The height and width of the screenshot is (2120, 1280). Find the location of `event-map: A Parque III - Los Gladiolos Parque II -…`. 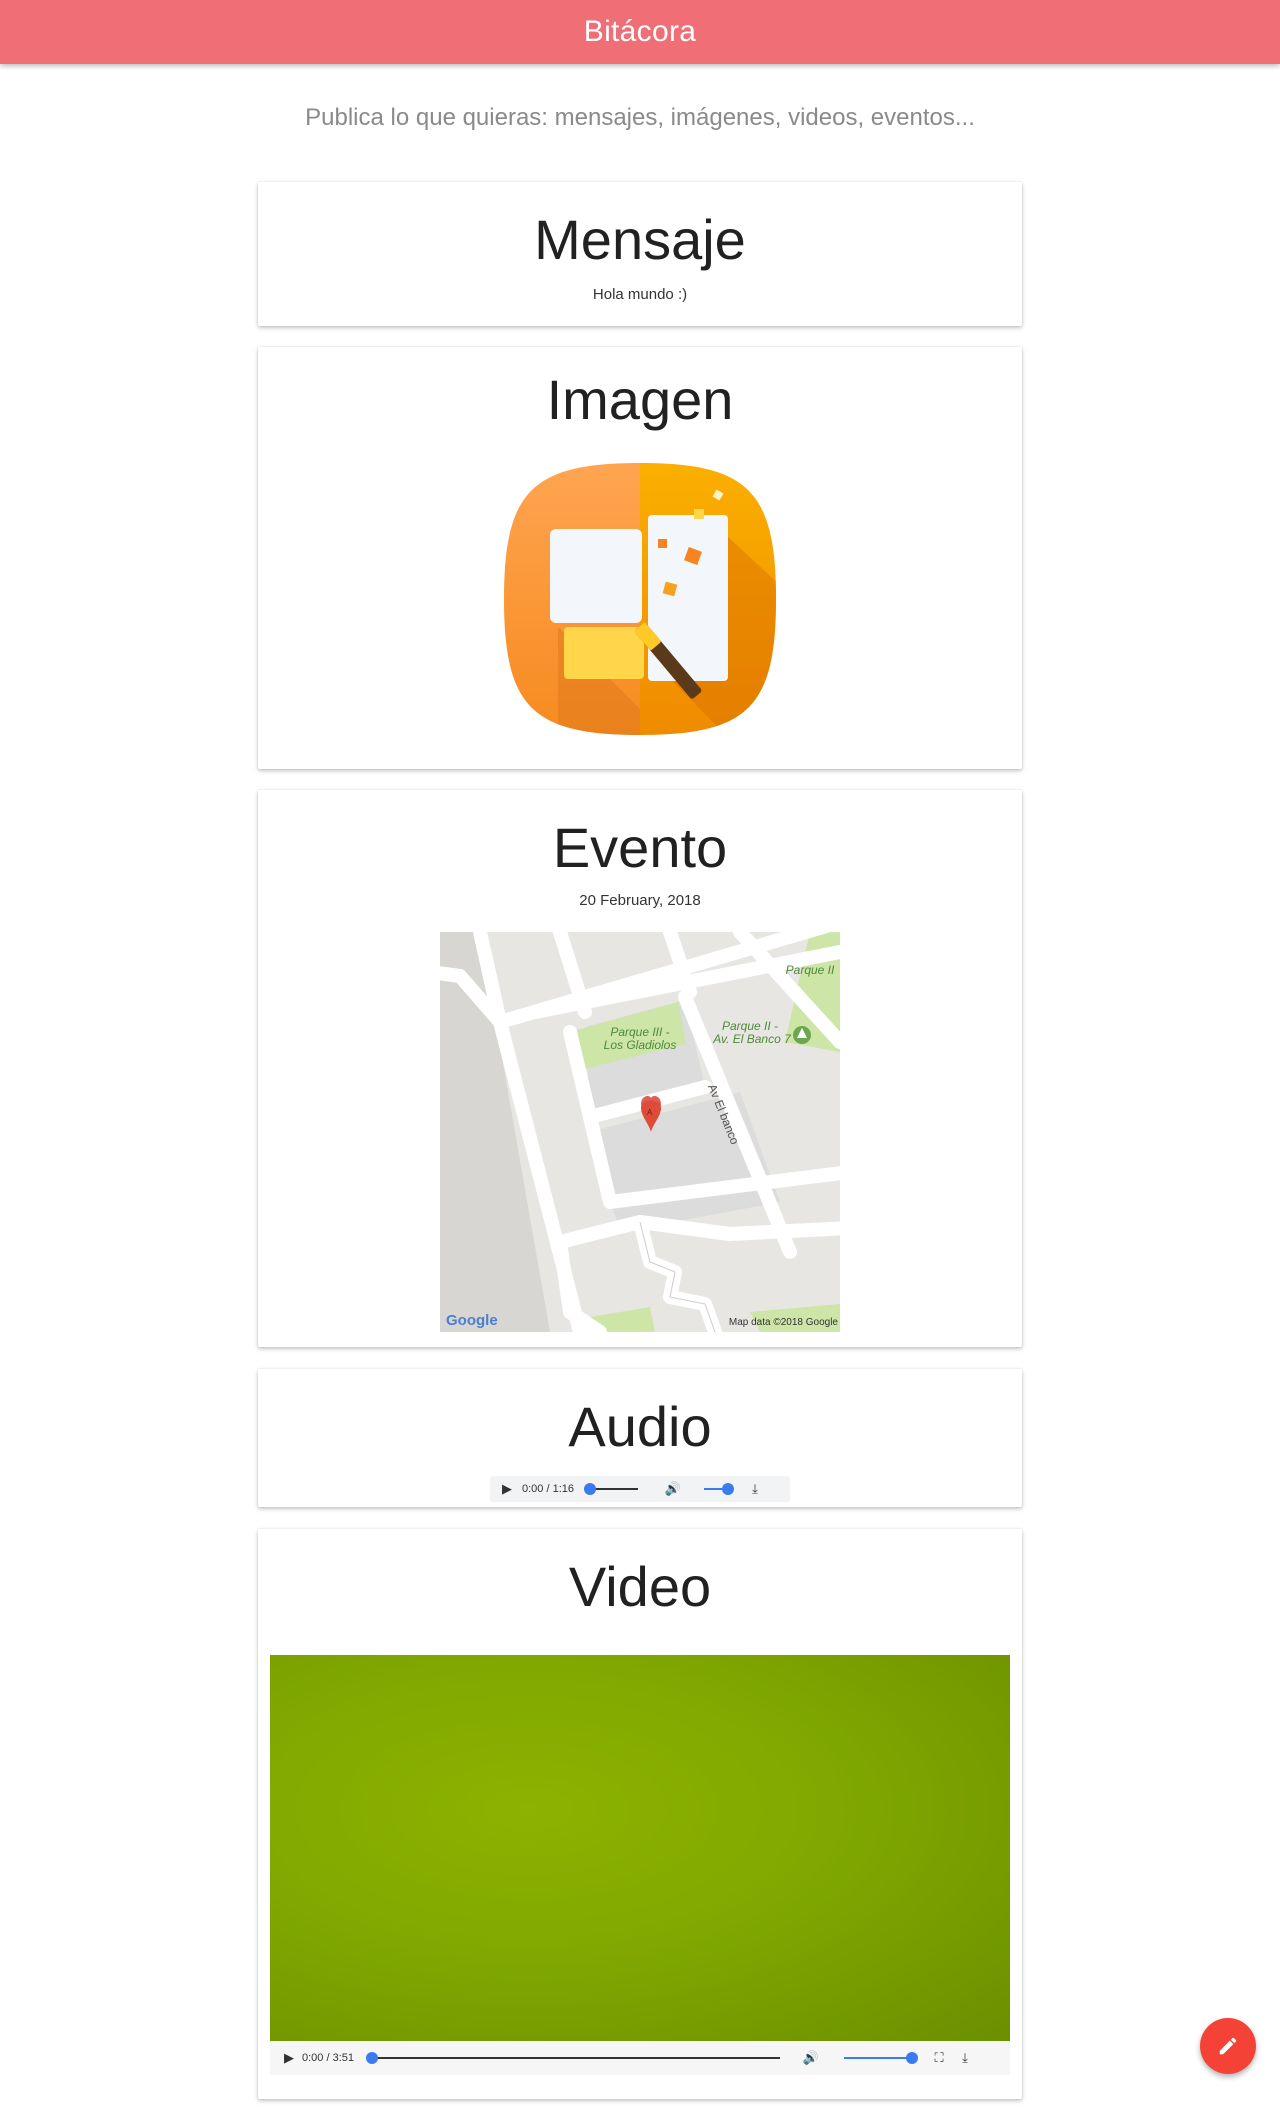

event-map: A Parque III - Los Gladiolos Parque II -… is located at coordinates (640, 1132).